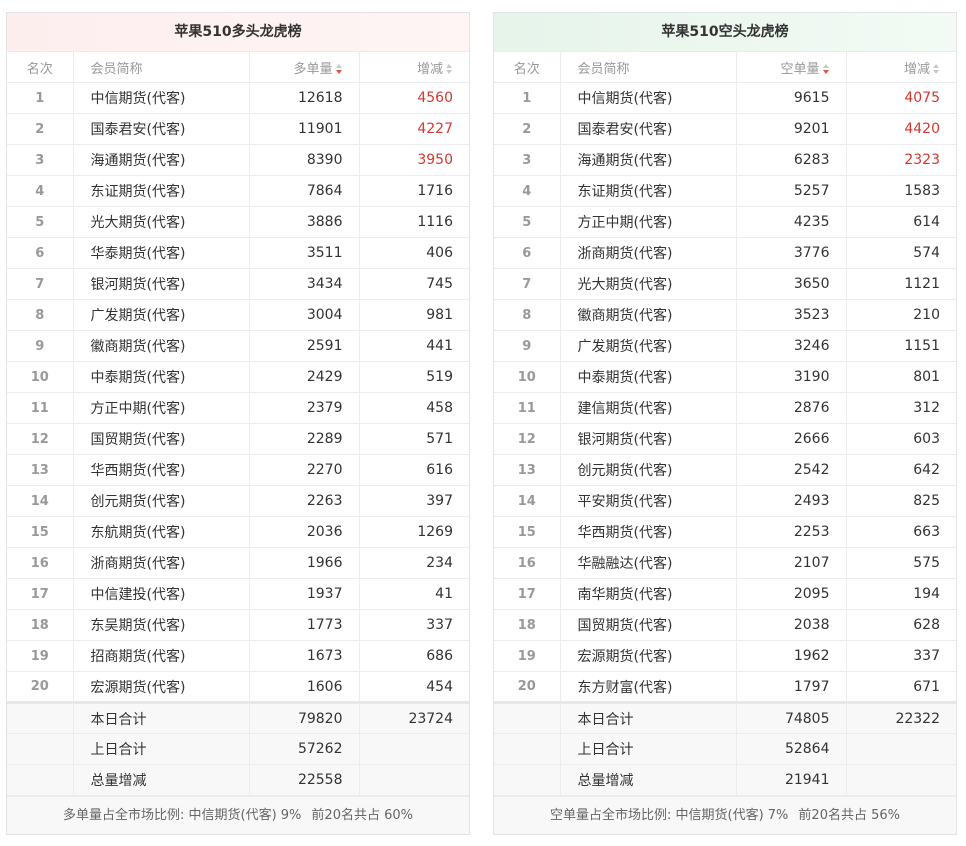 The width and height of the screenshot is (966, 846). I want to click on table-row: 18 东吴期货(代客) 1773 337, so click(238, 625).